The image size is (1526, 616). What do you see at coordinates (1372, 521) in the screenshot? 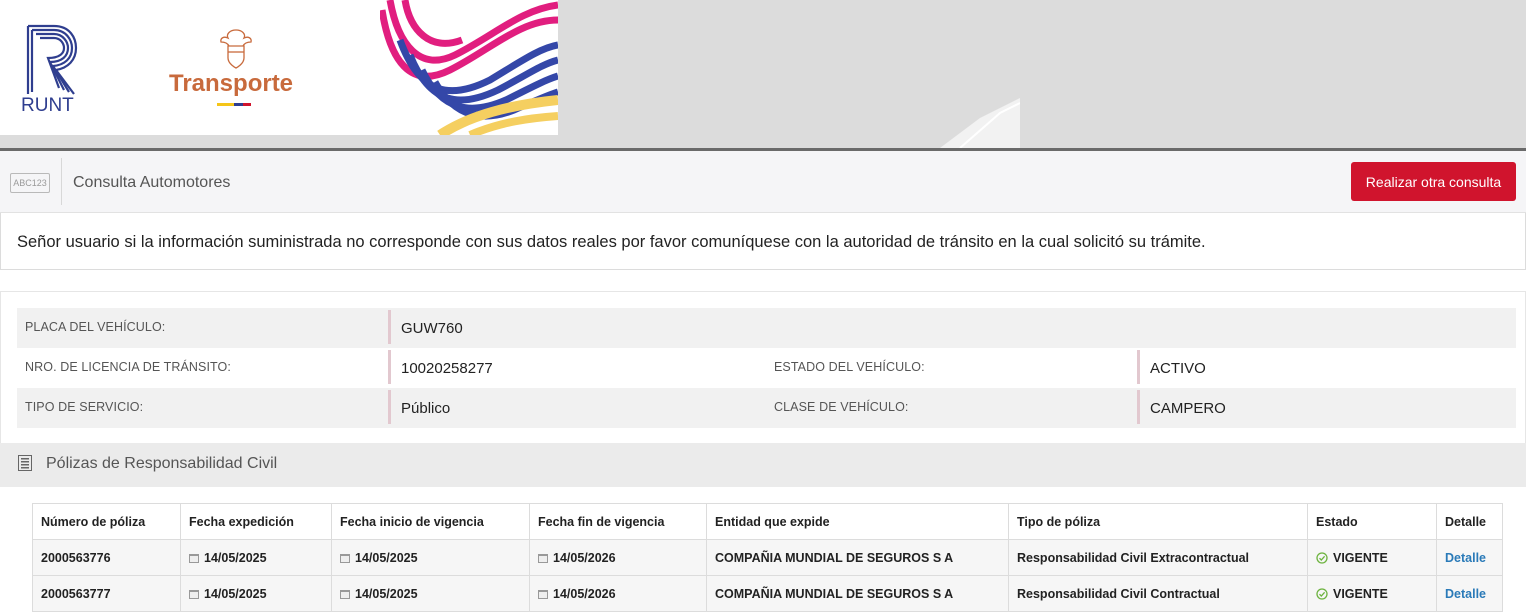
I see `col-estado: Estado` at bounding box center [1372, 521].